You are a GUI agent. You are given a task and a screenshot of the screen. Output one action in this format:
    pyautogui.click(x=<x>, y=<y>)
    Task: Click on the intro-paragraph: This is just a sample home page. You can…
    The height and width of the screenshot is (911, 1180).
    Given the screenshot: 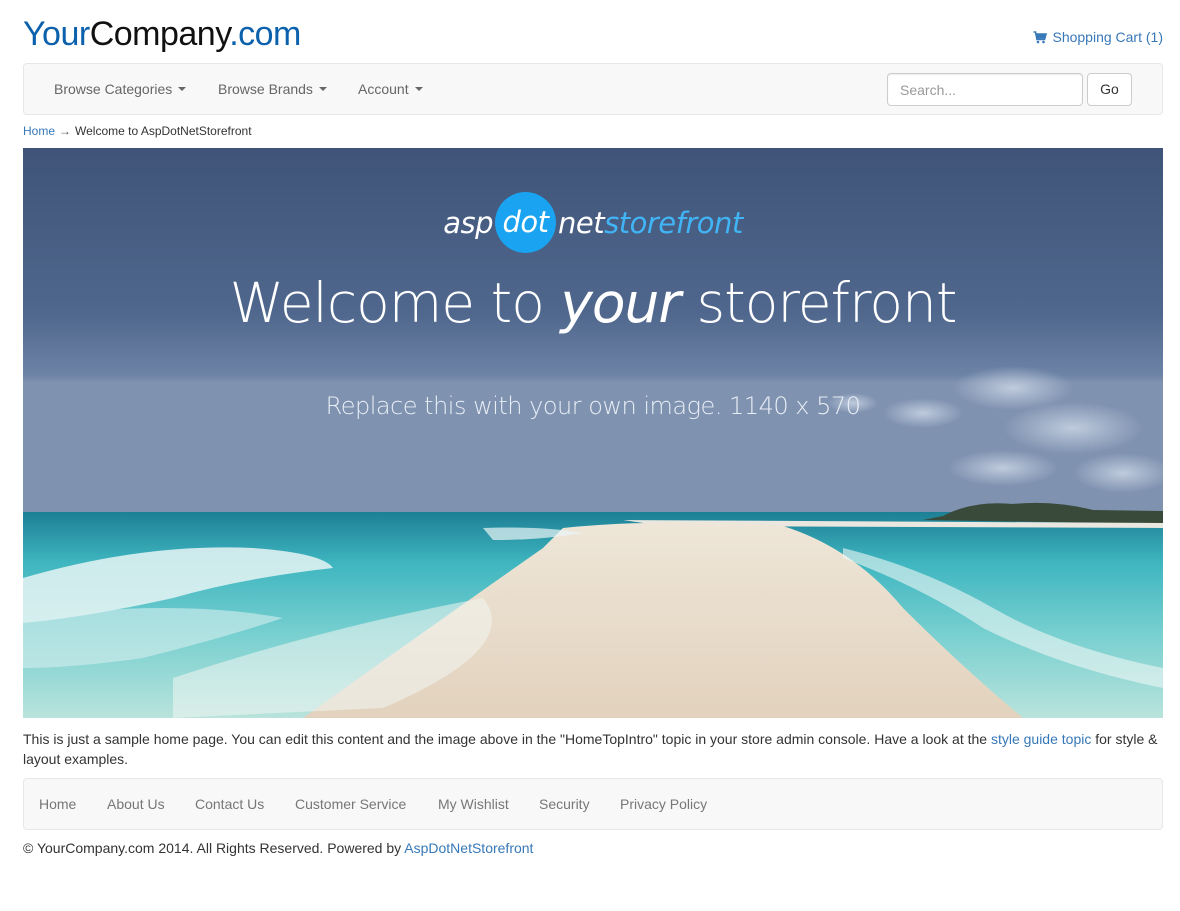 What is the action you would take?
    pyautogui.click(x=593, y=749)
    